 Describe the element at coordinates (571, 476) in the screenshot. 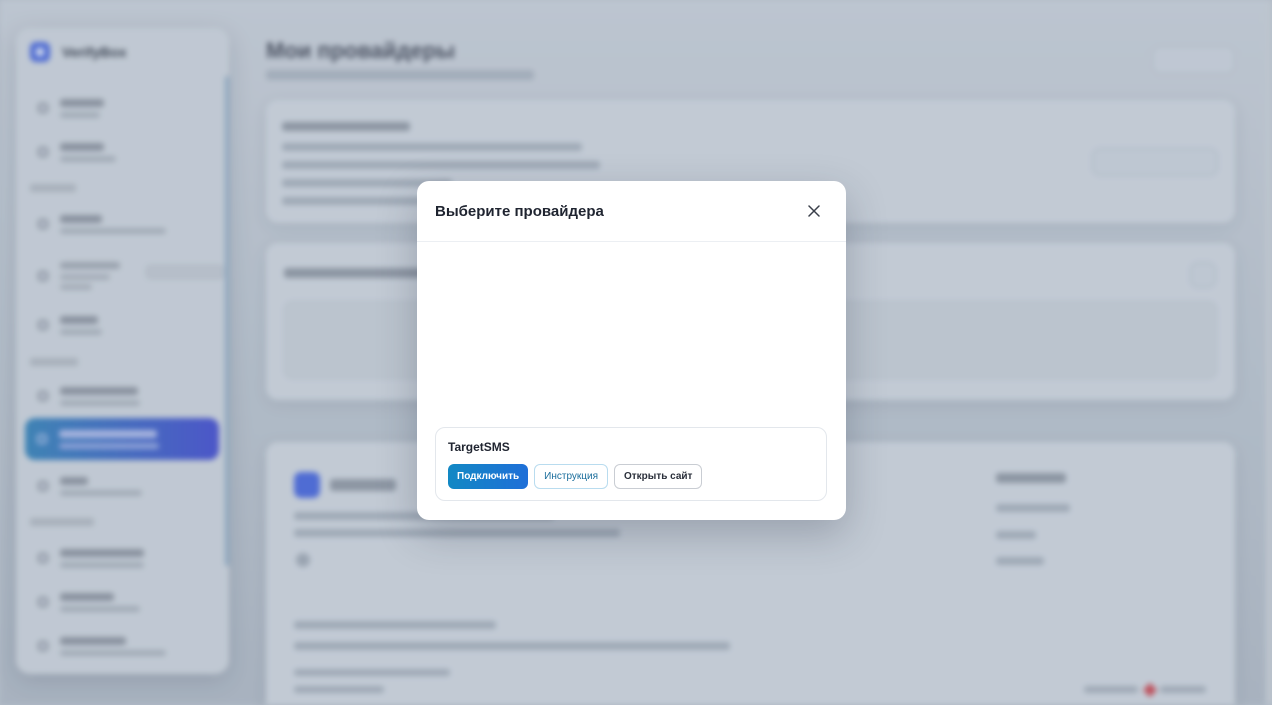

I see `instruction-button: Инструкция` at that location.